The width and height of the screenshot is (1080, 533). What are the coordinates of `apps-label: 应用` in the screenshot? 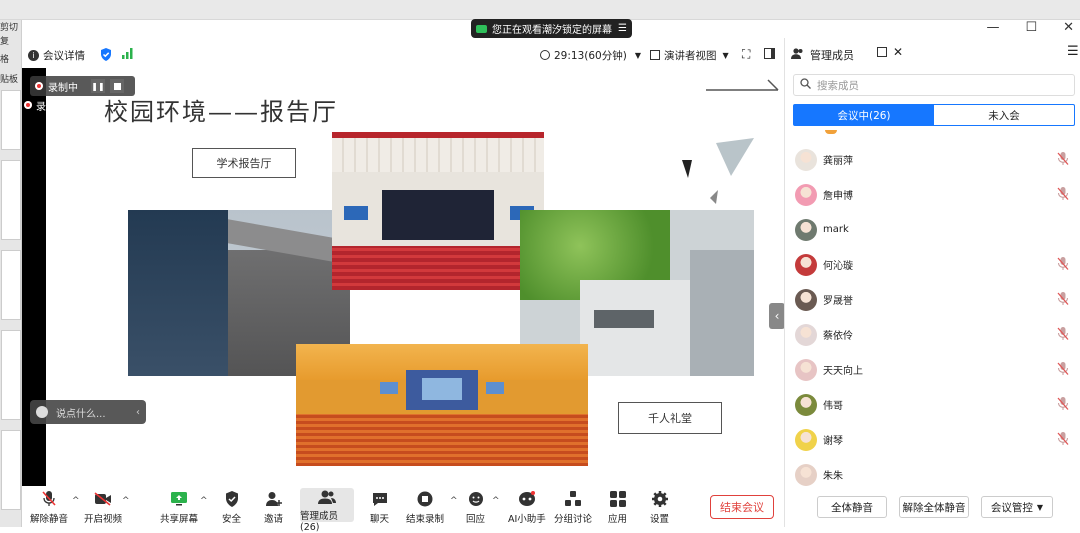 It's located at (618, 519).